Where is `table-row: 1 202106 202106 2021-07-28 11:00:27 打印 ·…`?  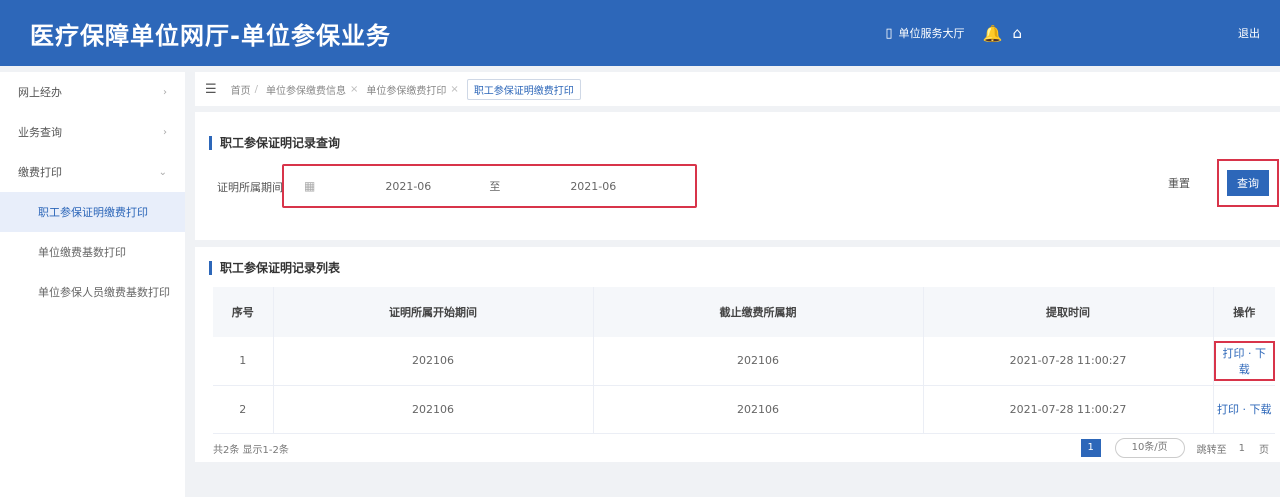 table-row: 1 202106 202106 2021-07-28 11:00:27 打印 ·… is located at coordinates (744, 361).